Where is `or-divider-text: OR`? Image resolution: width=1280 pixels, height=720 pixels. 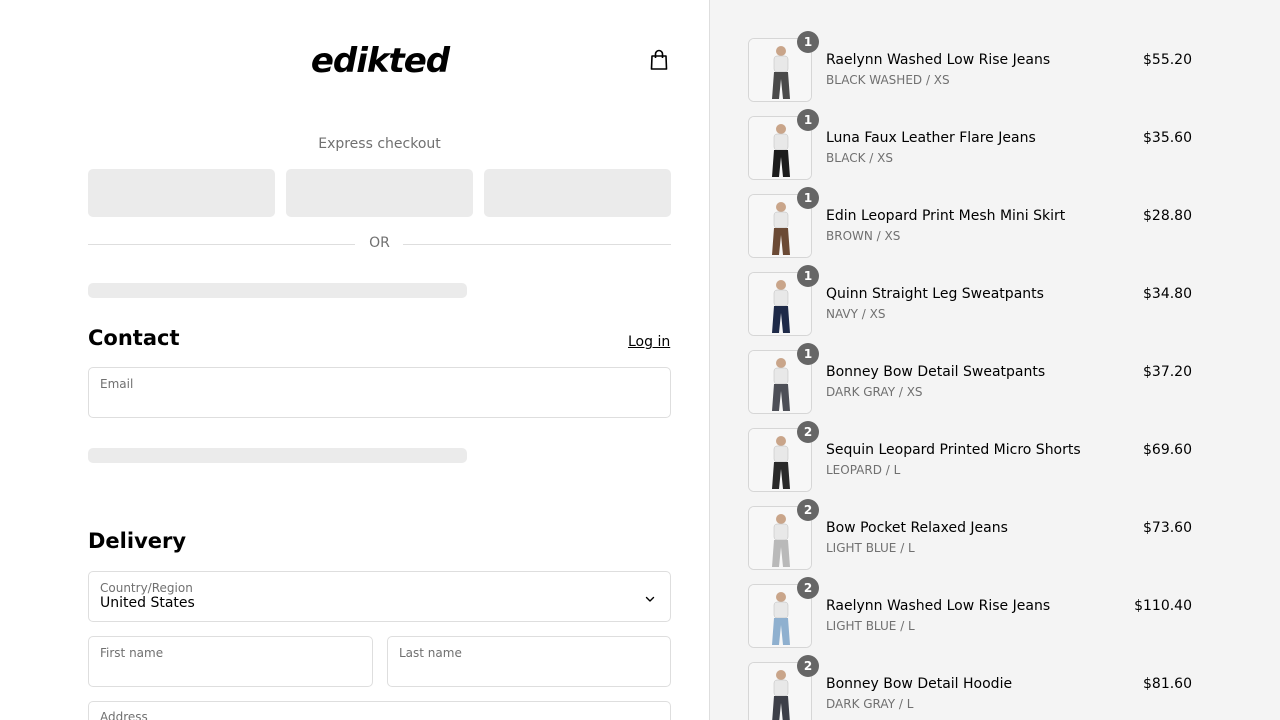
or-divider-text: OR is located at coordinates (379, 243).